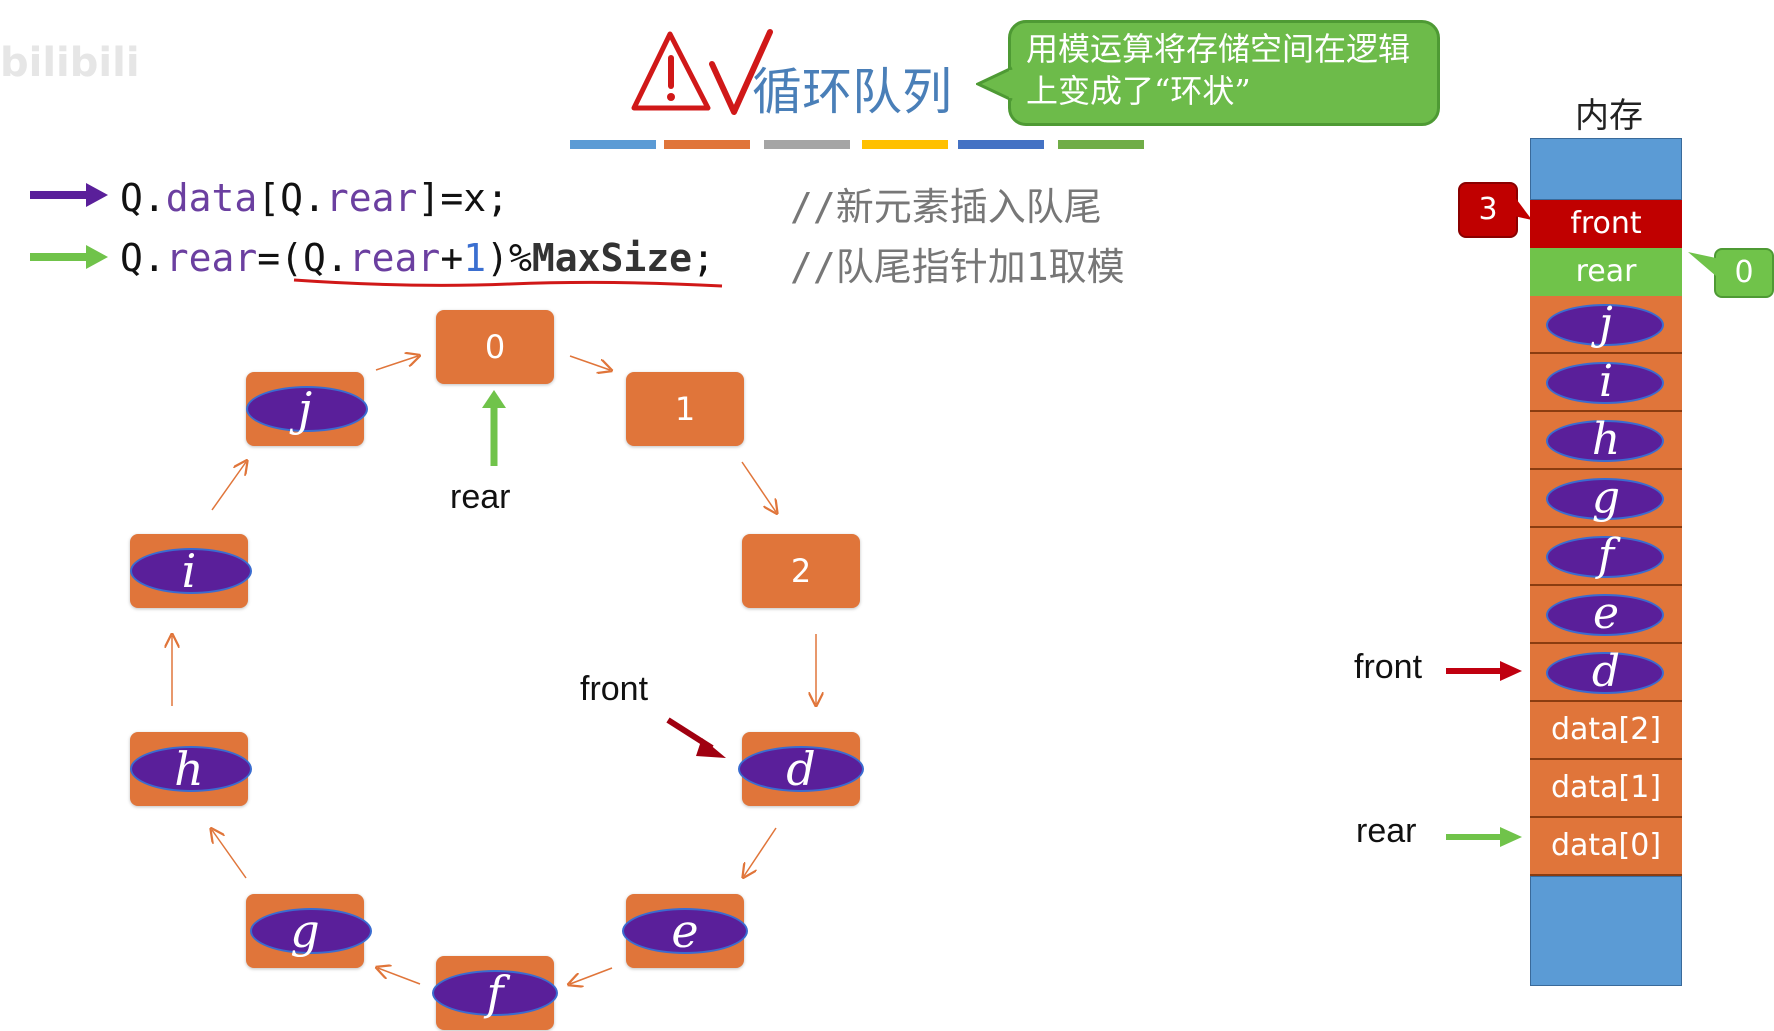 The width and height of the screenshot is (1774, 1031). What do you see at coordinates (1386, 831) in the screenshot?
I see `memory-rear-pointer-label: rear` at bounding box center [1386, 831].